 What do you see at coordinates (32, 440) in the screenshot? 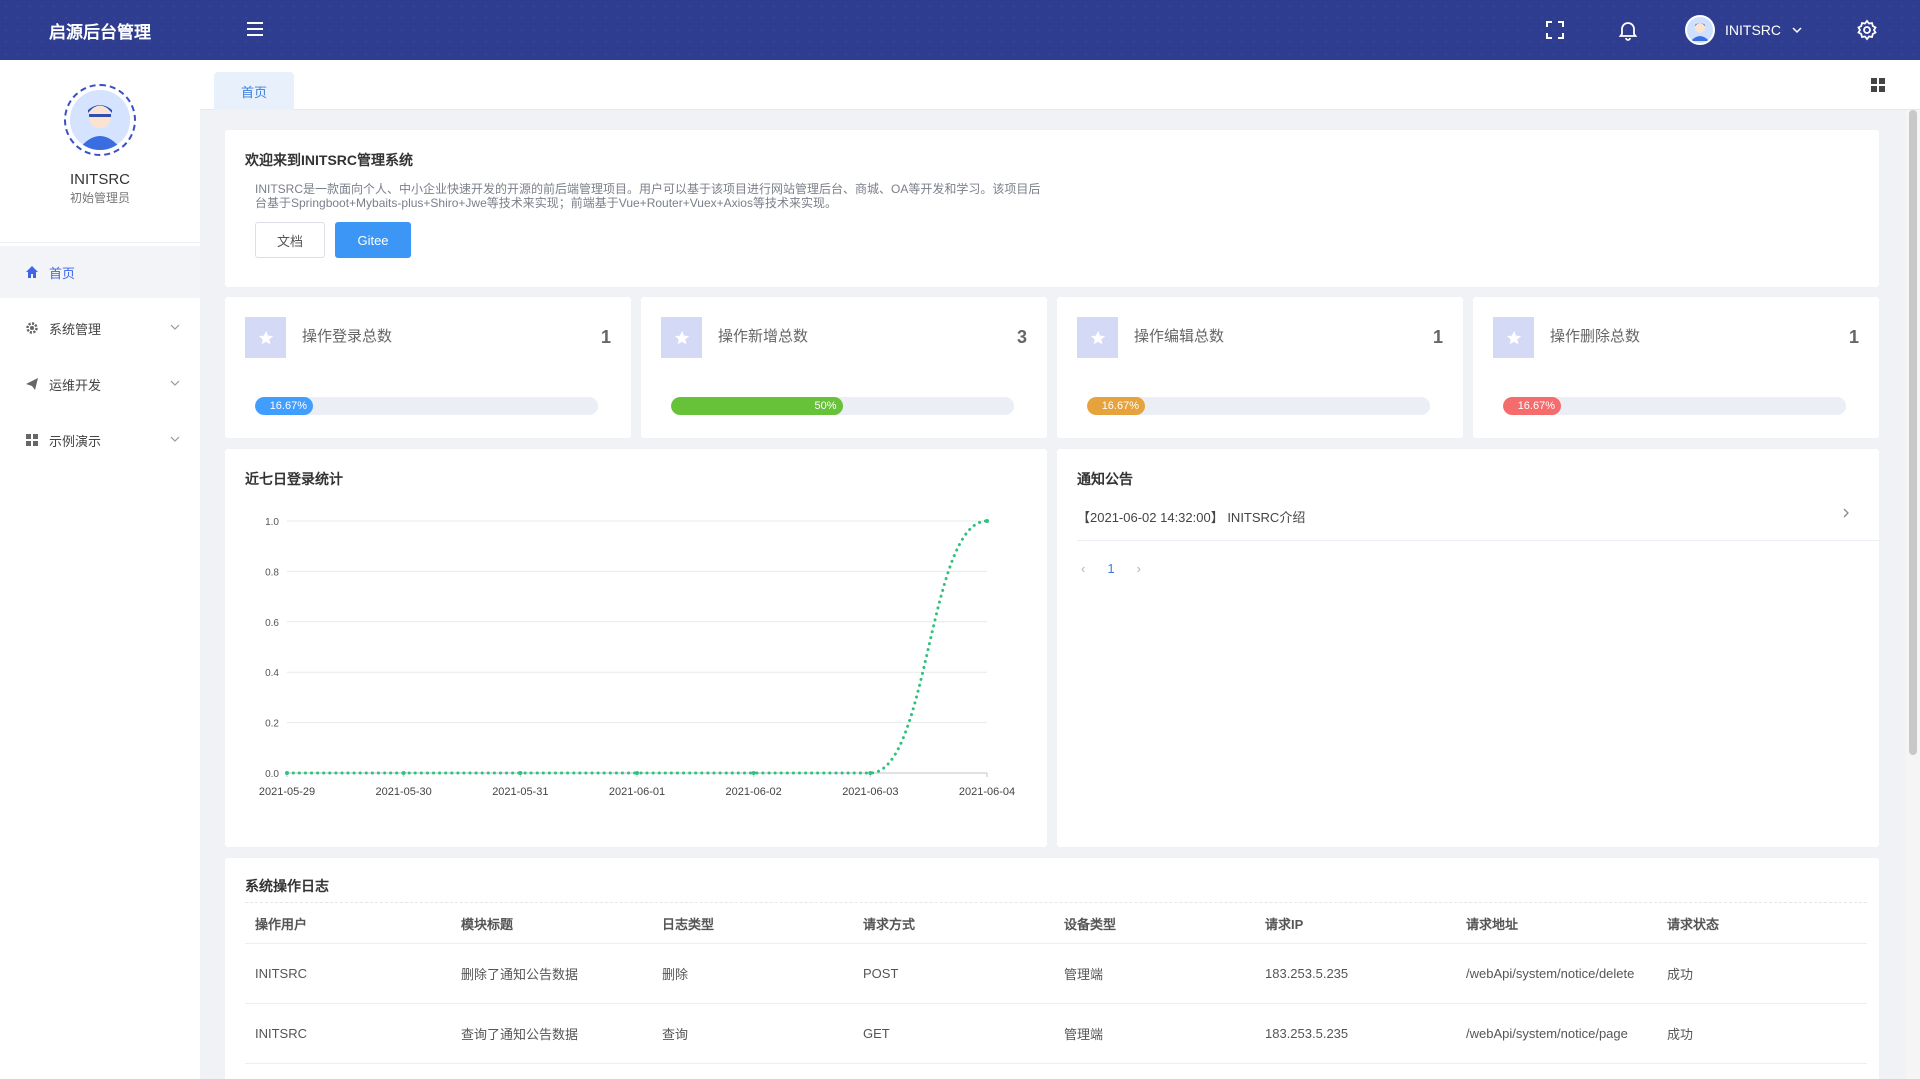
I see `grid-icon` at bounding box center [32, 440].